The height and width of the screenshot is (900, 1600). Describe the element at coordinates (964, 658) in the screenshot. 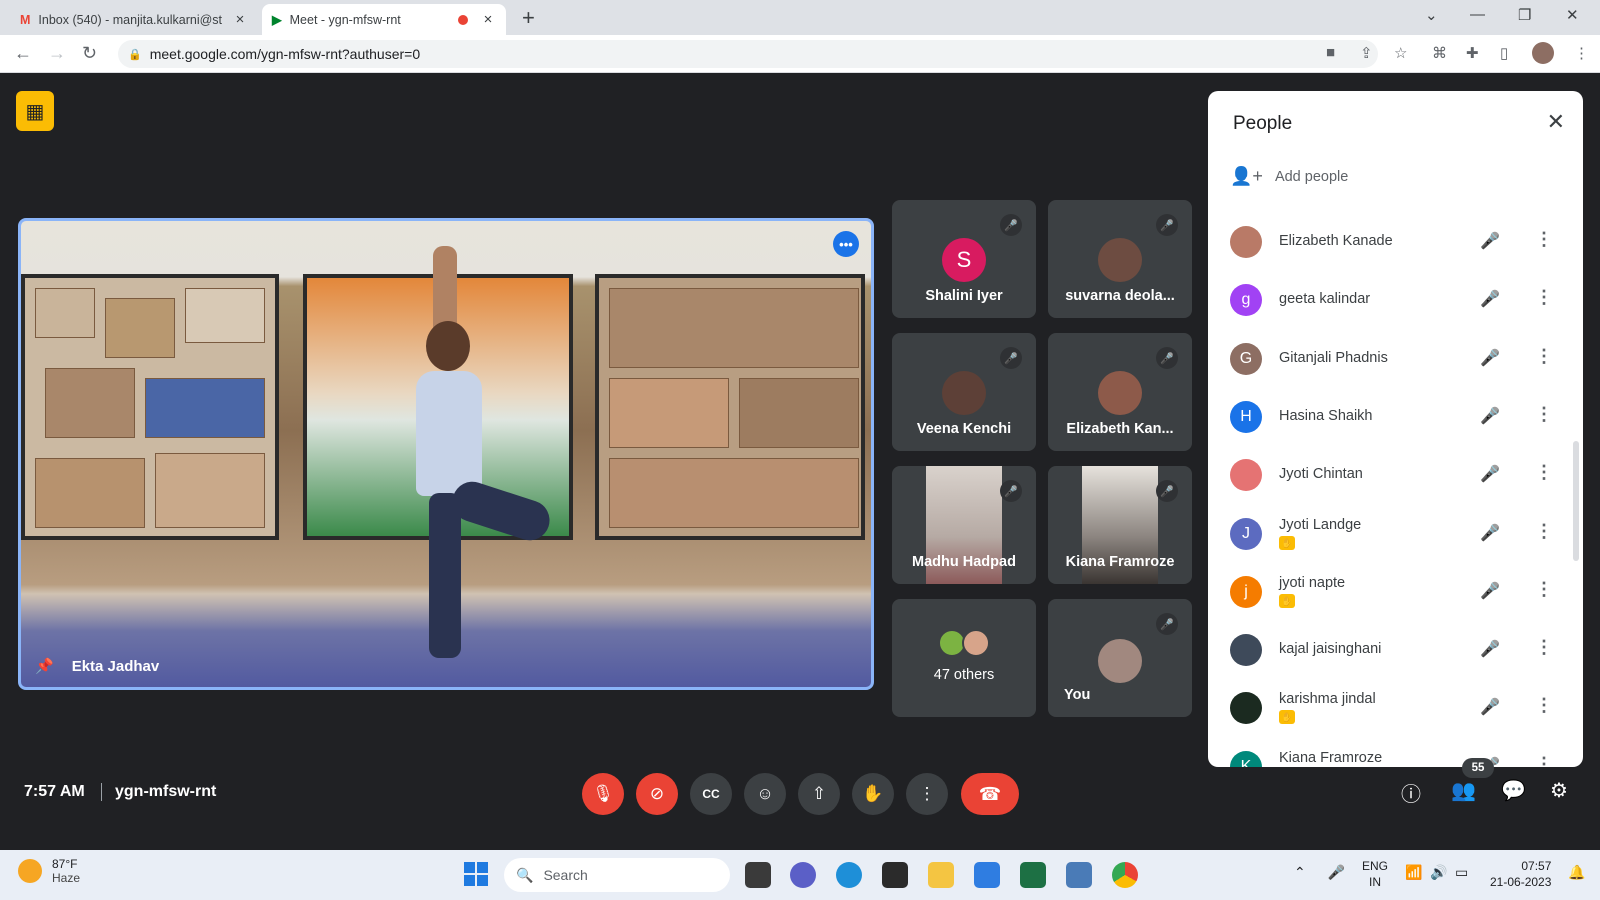

I see `others-tile: 47 others` at that location.